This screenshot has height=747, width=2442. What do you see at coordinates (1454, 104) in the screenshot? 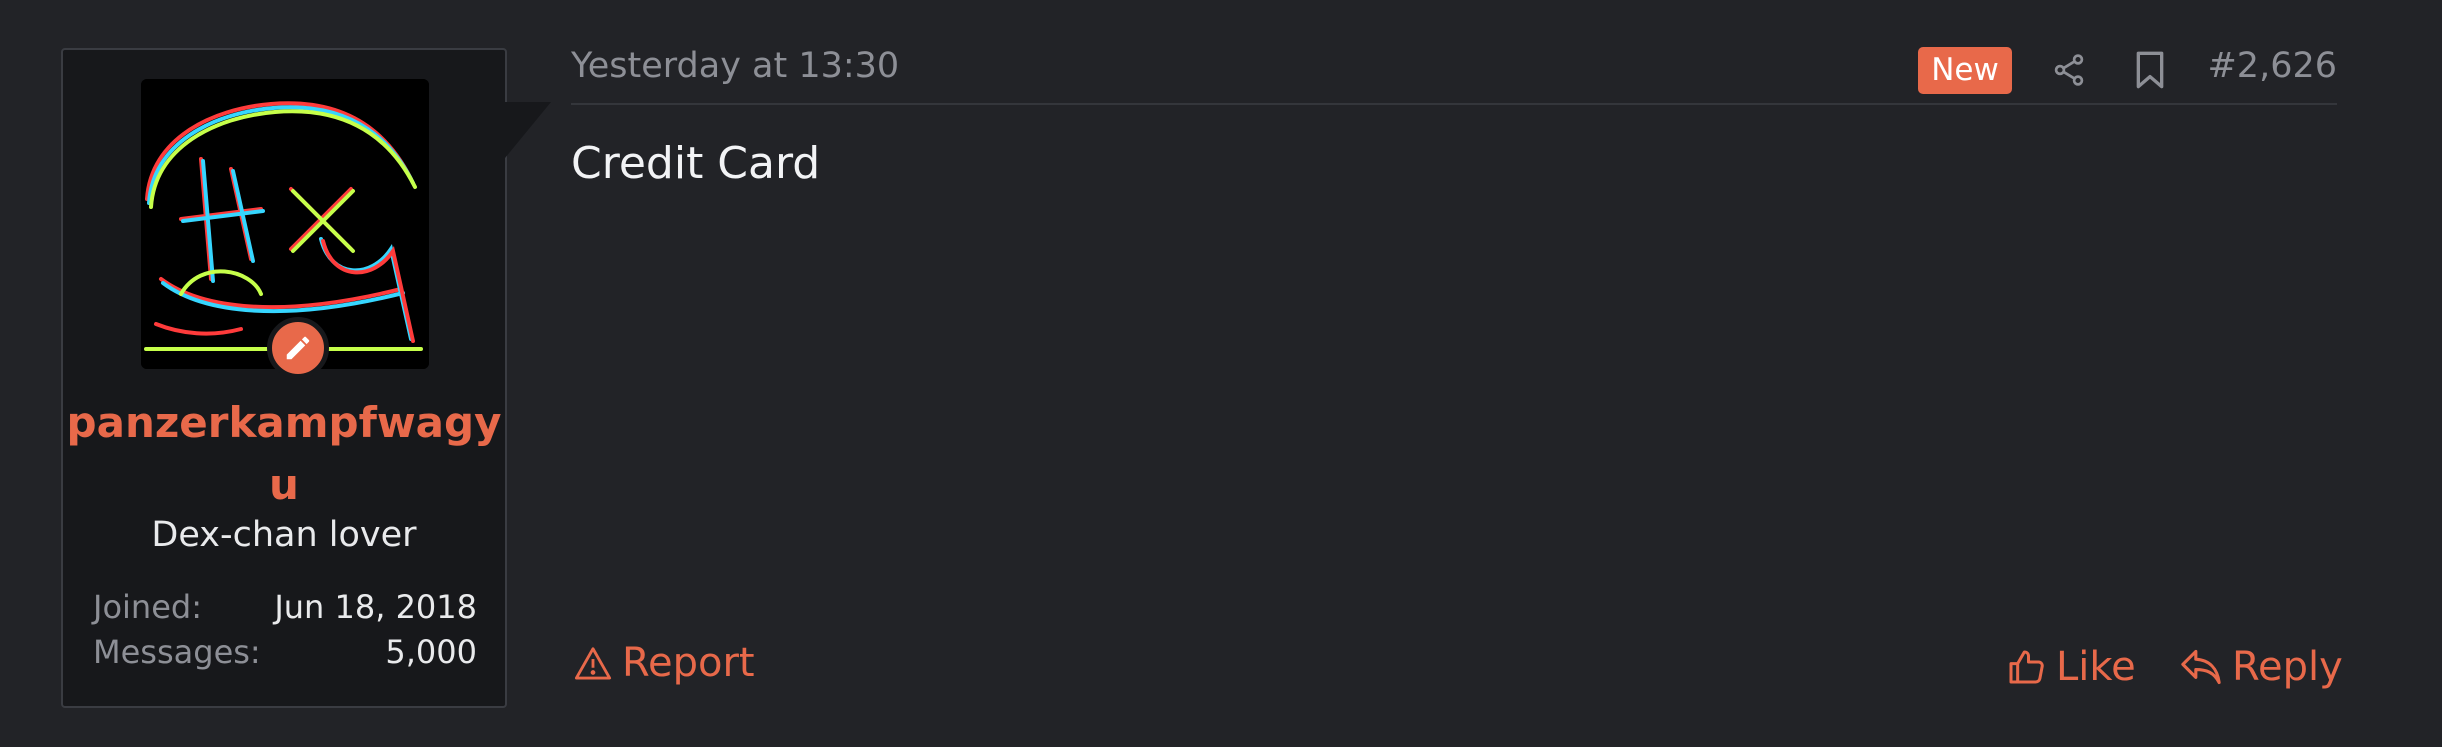
I see `header-divider` at bounding box center [1454, 104].